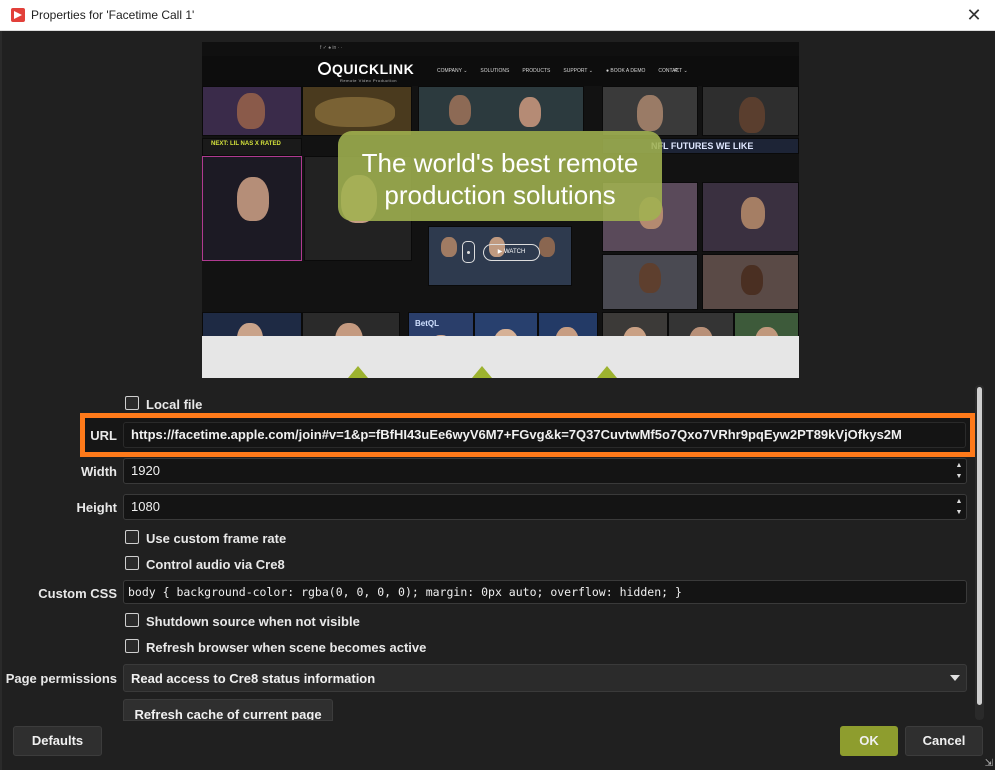 Image resolution: width=995 pixels, height=770 pixels. I want to click on height-spin-up-icon: ▲, so click(959, 502).